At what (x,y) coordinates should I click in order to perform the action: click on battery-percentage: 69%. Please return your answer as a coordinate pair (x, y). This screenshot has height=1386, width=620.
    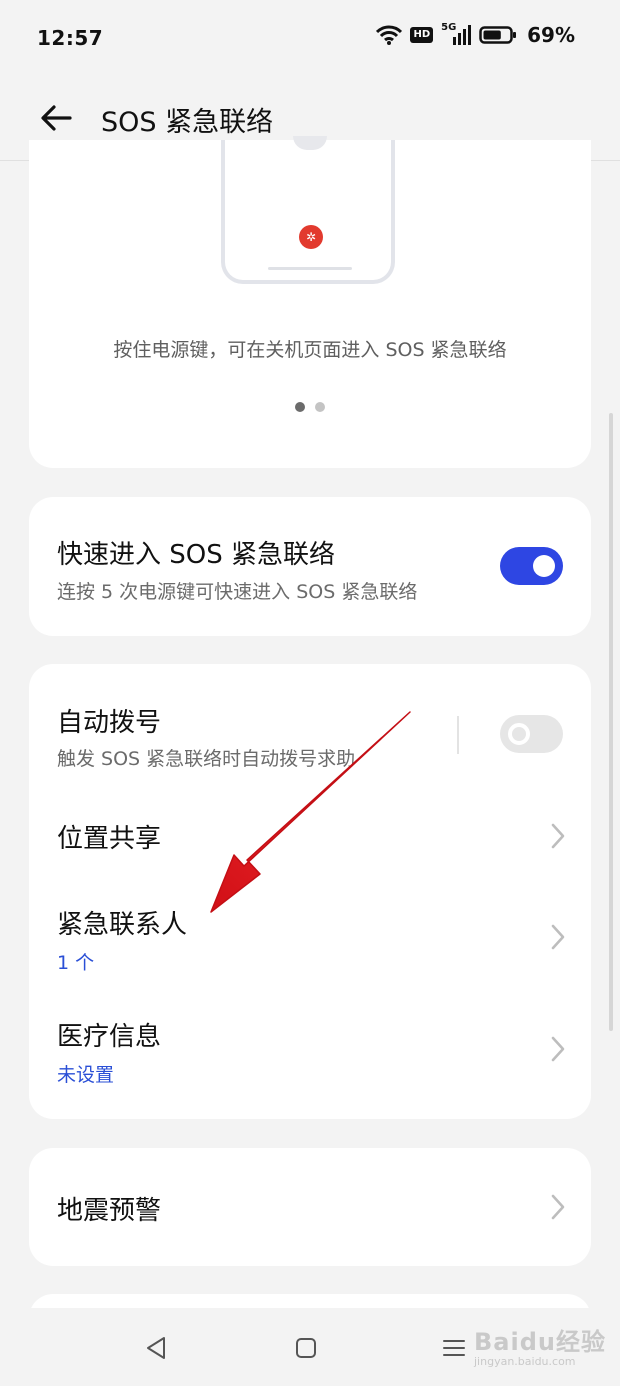
    Looking at the image, I should click on (551, 35).